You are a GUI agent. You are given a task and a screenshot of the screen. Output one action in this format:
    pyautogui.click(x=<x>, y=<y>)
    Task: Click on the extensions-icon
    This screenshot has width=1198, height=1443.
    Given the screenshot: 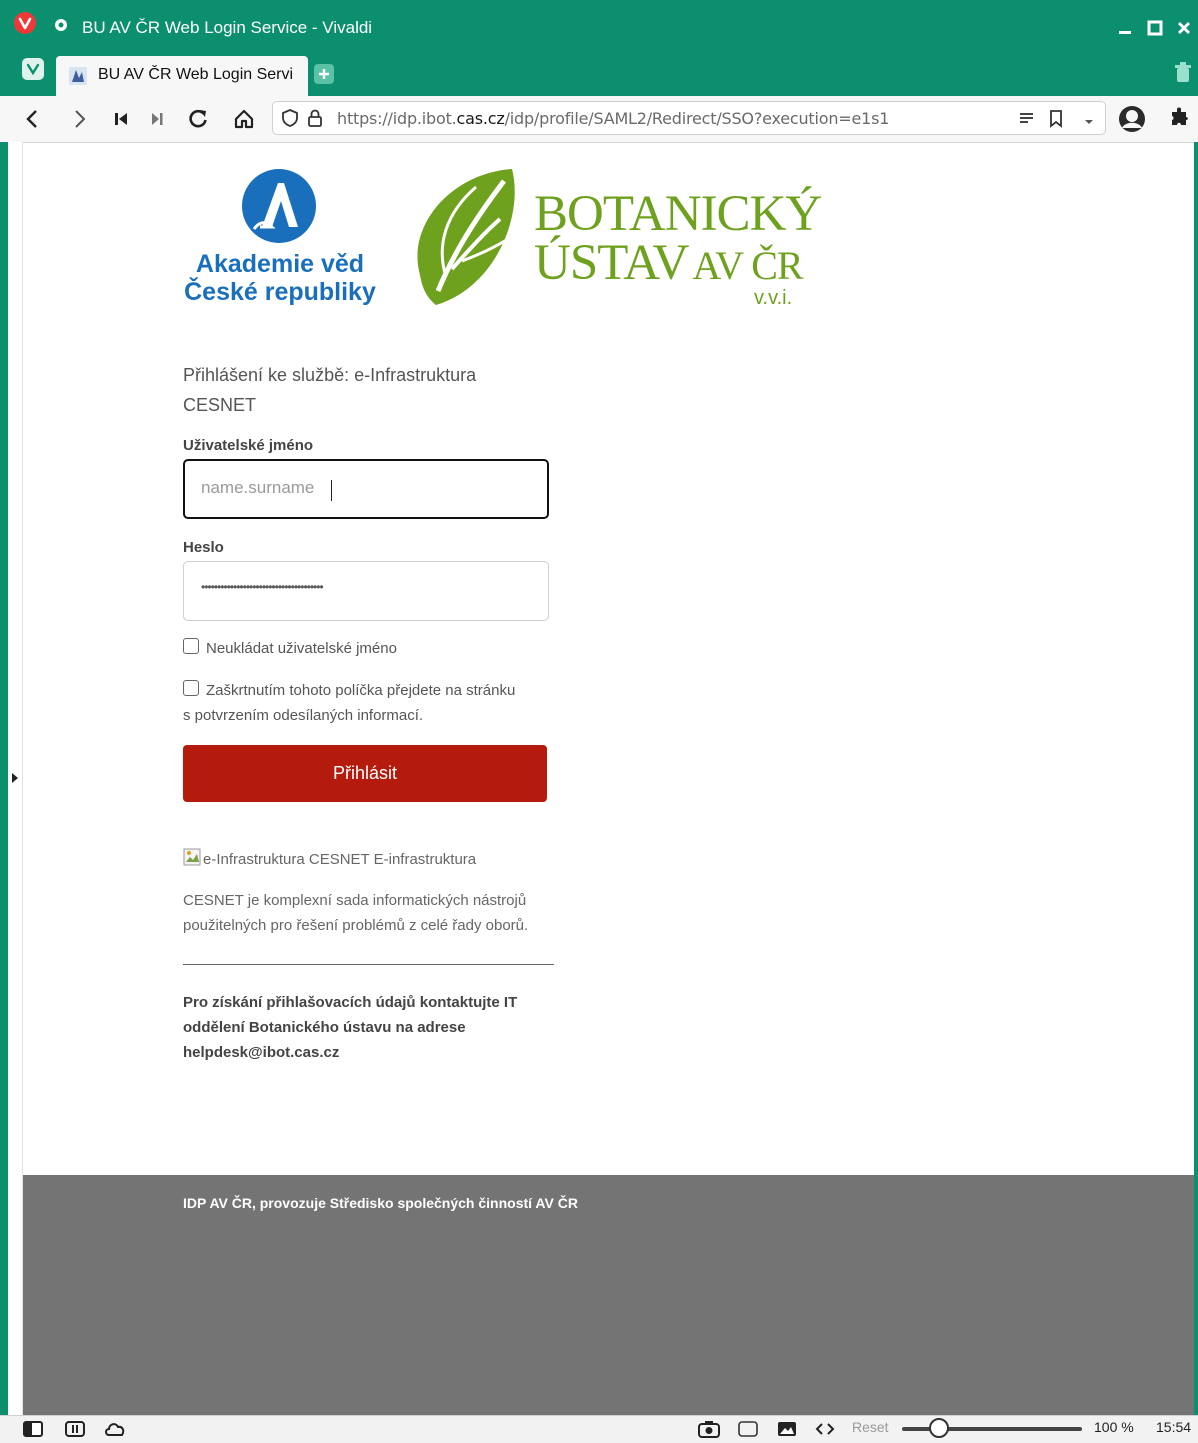 What is the action you would take?
    pyautogui.click(x=1180, y=118)
    